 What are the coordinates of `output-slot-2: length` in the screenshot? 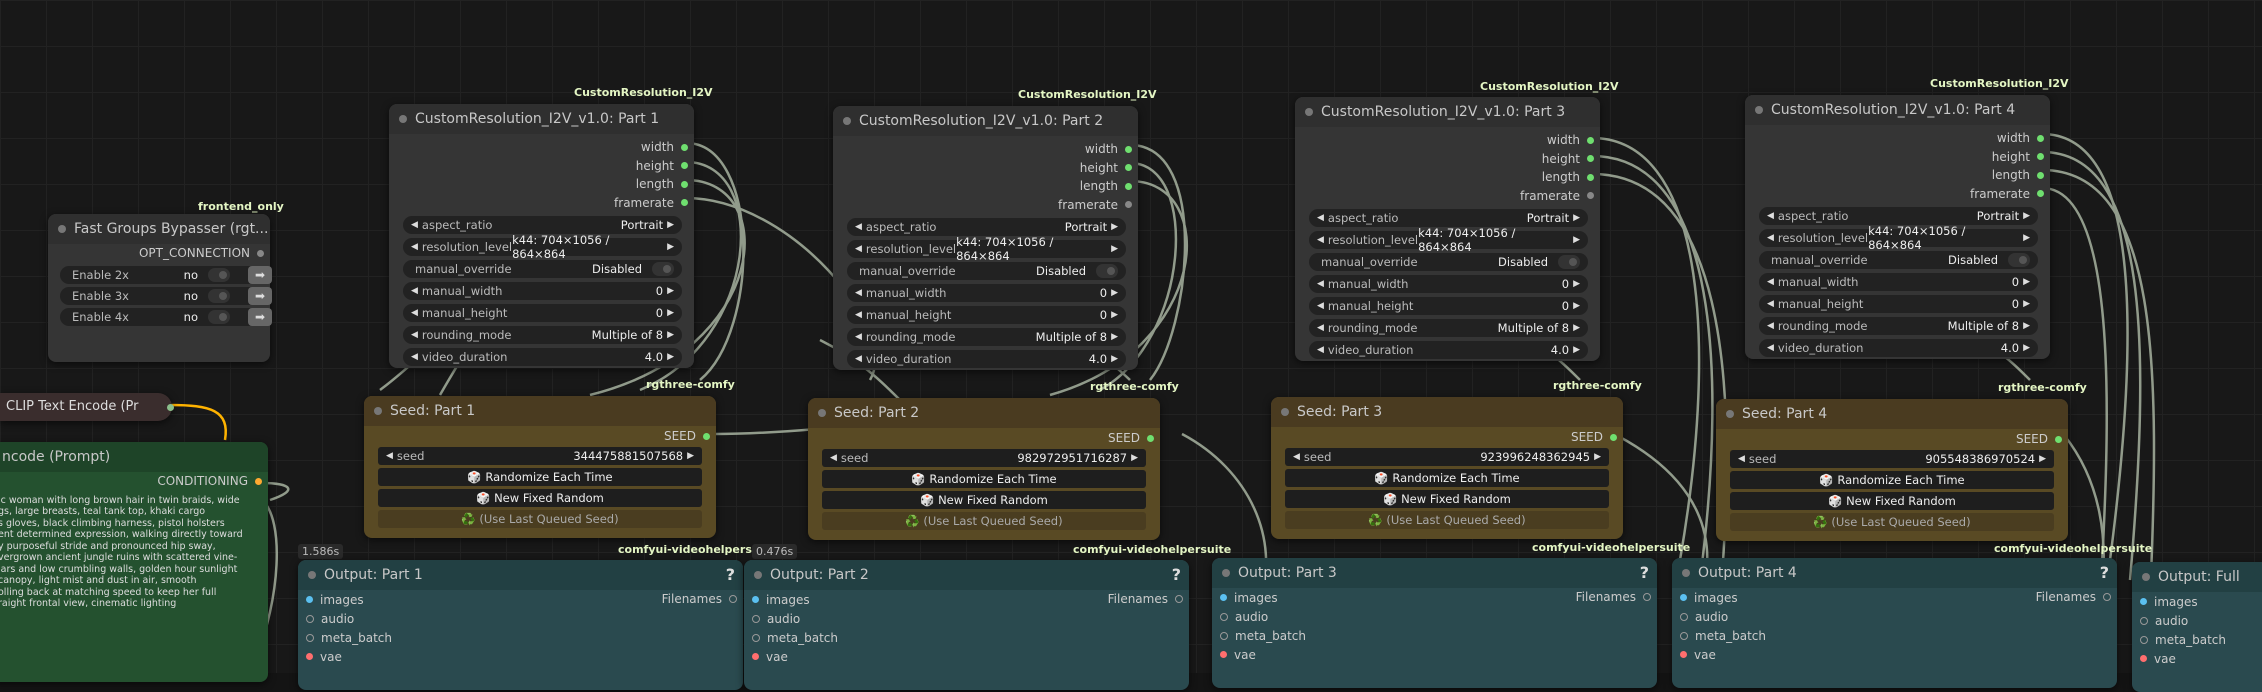 It's located at (1447, 177).